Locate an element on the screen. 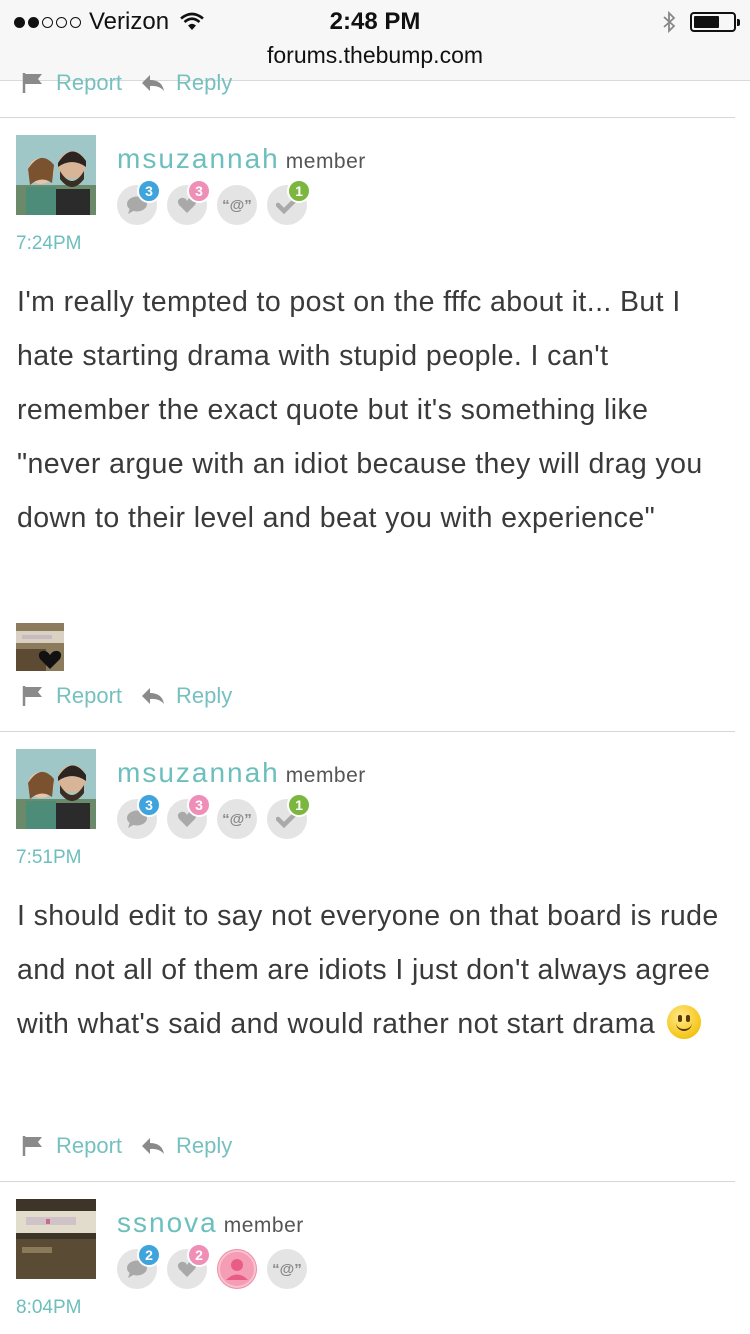 The height and width of the screenshot is (1334, 750). likes-count: 2 is located at coordinates (199, 1255).